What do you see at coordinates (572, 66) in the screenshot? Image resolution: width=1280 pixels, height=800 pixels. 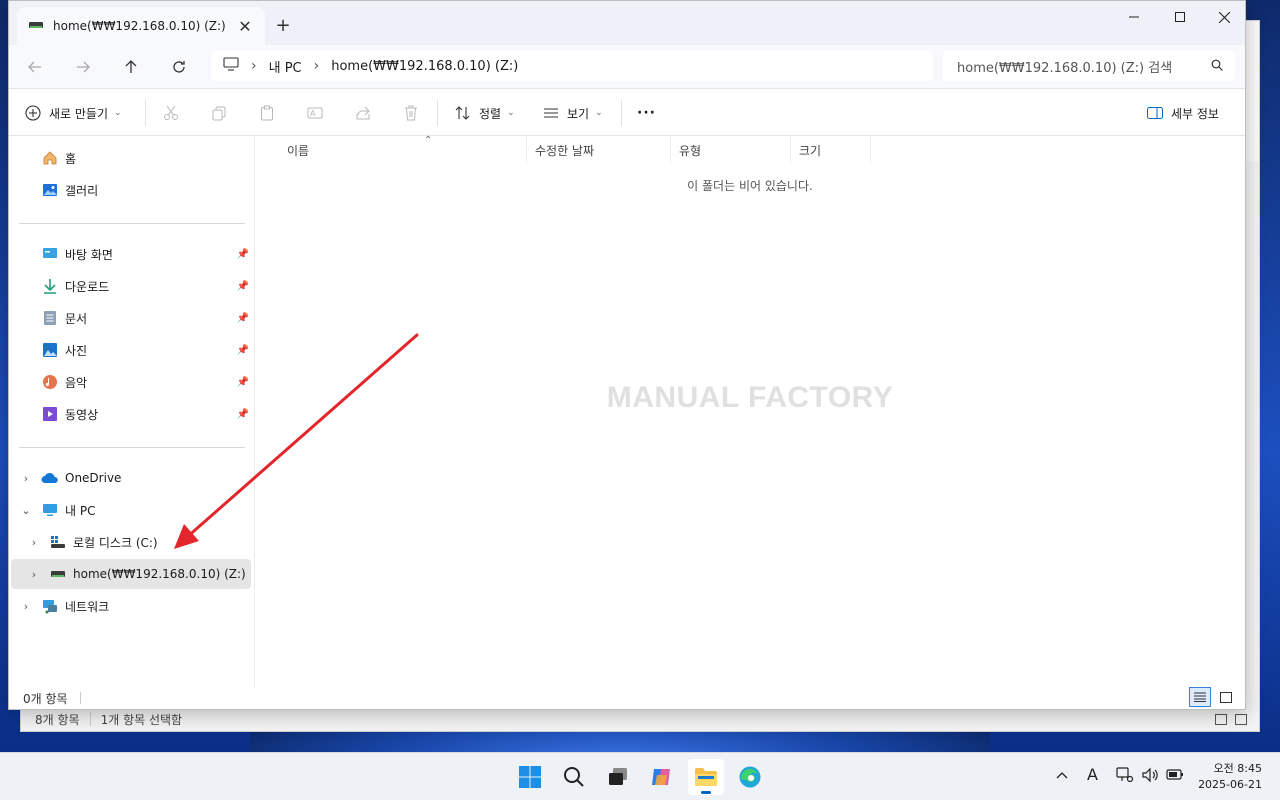 I see `address-bar: › 내 PC › home(₩₩192.168.0.10) (Z:)` at bounding box center [572, 66].